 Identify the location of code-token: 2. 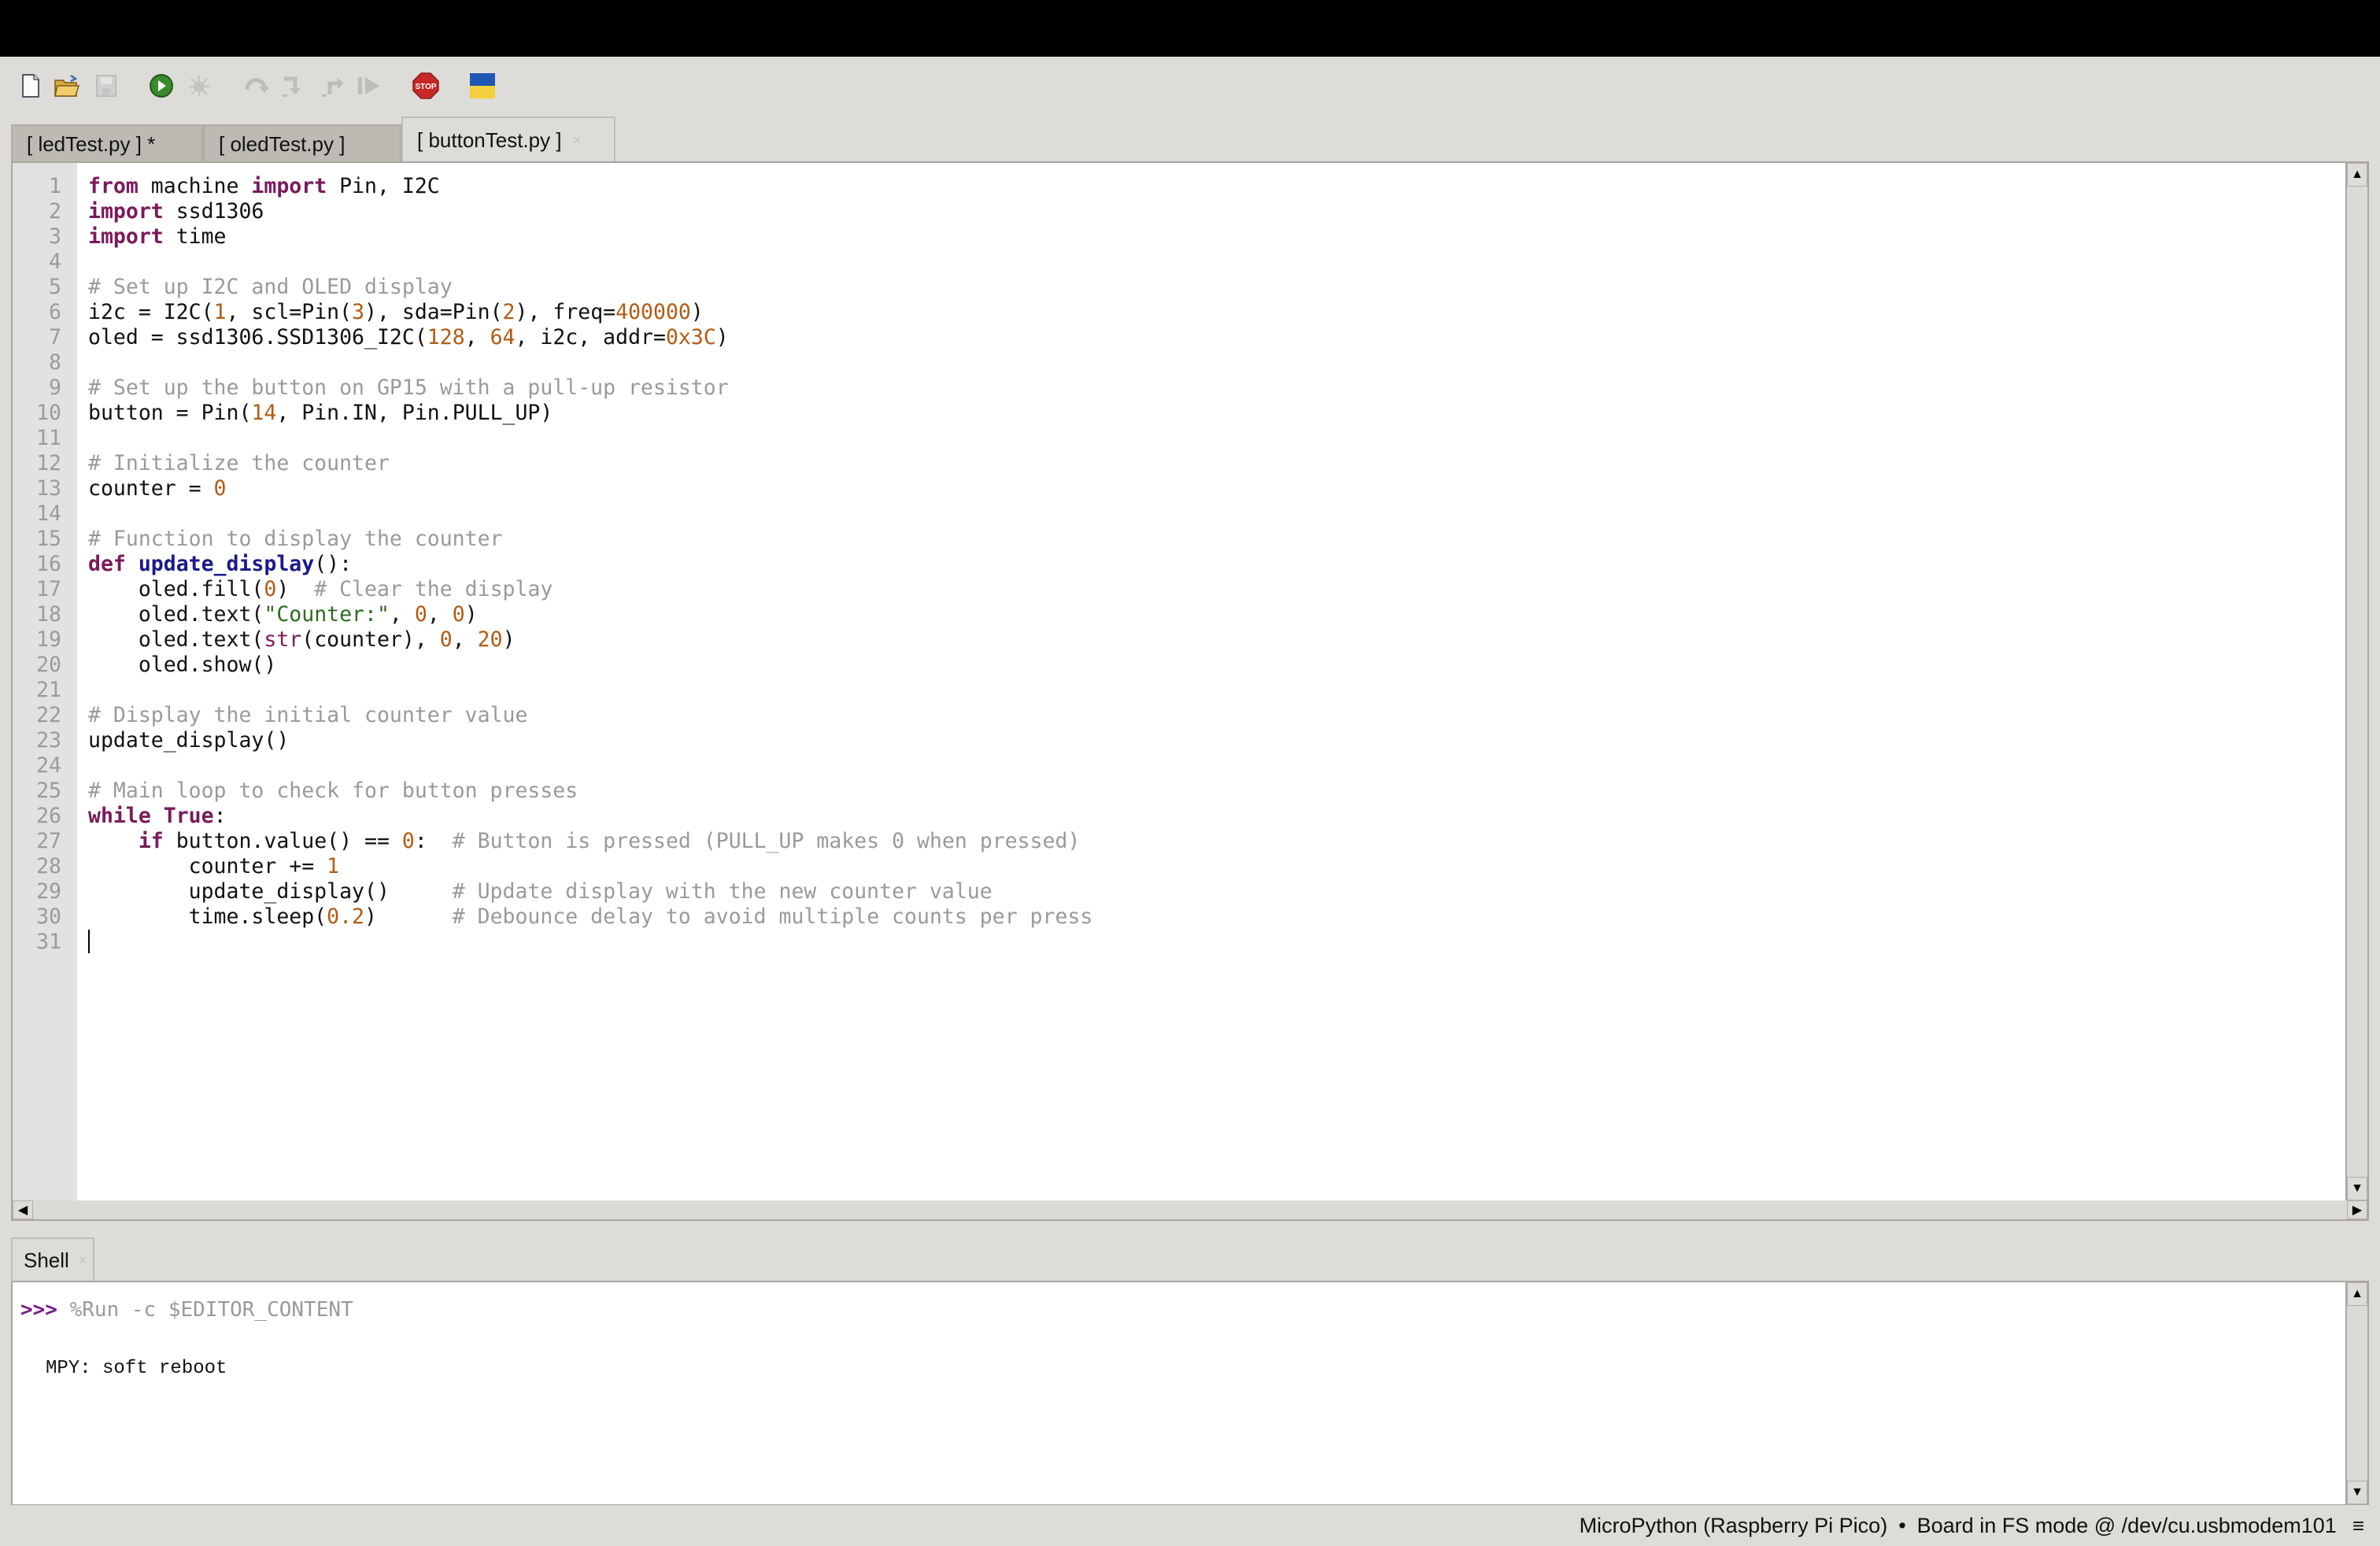
(509, 312).